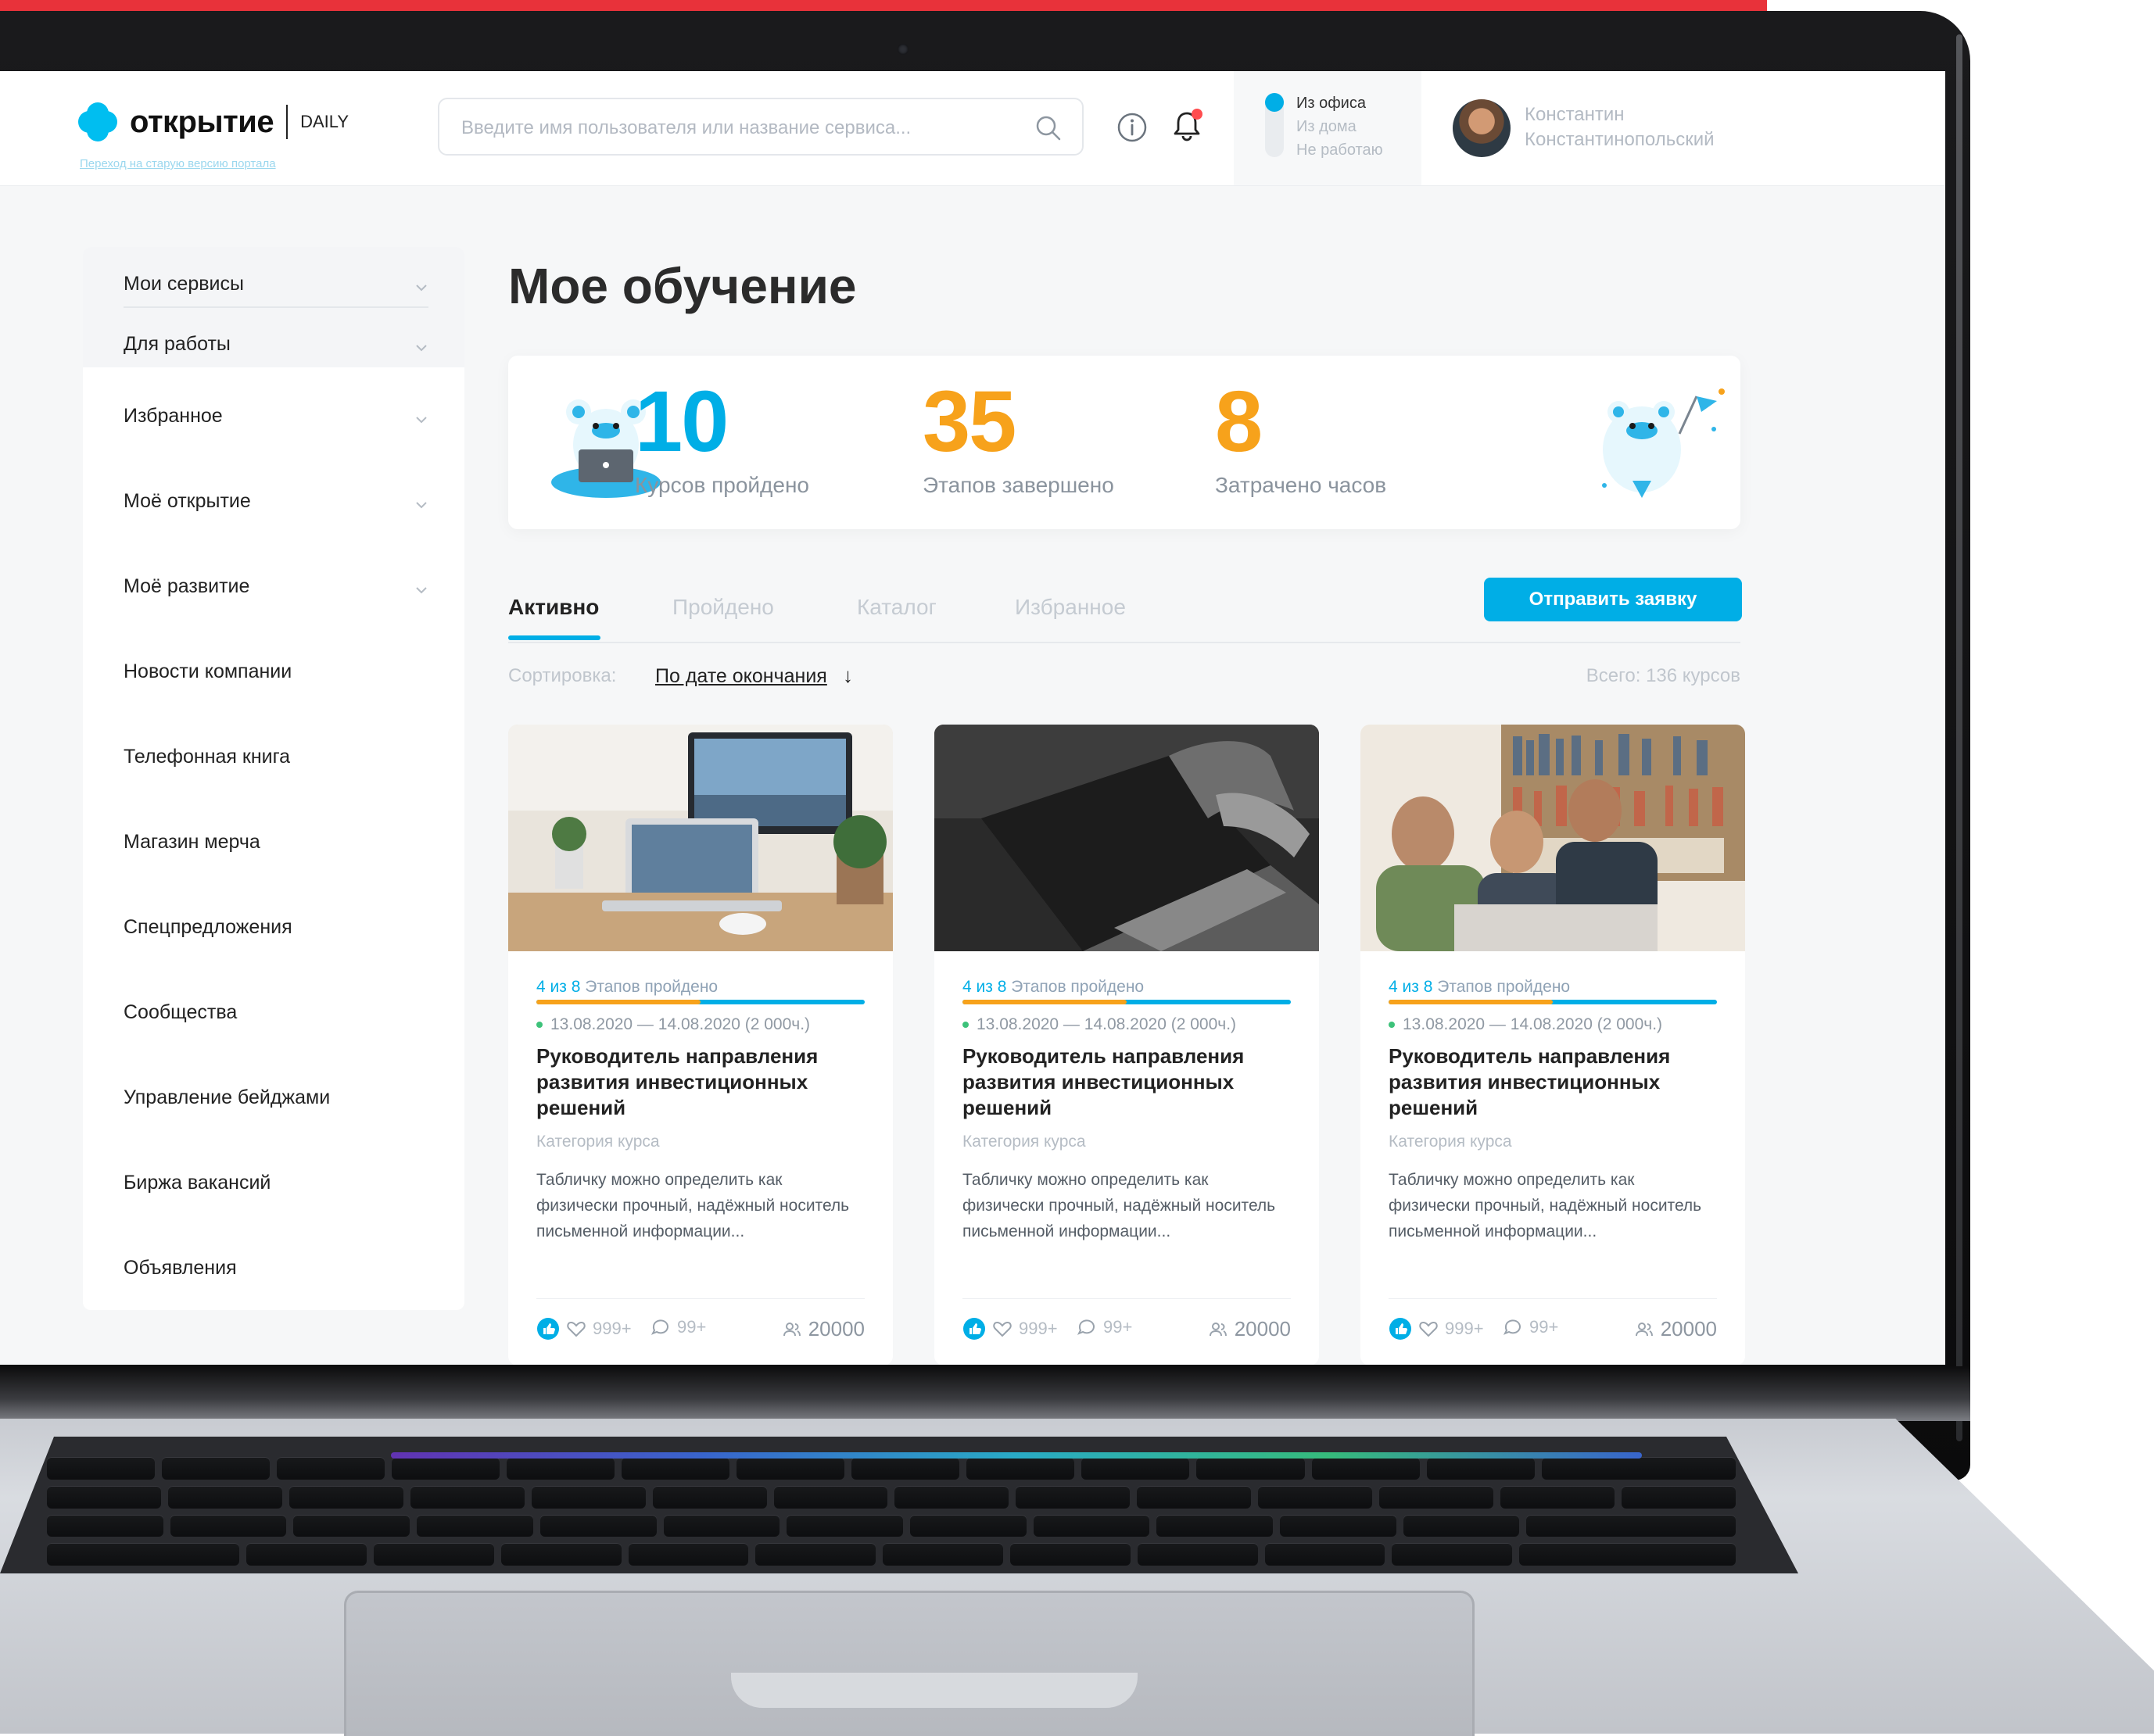 This screenshot has width=2154, height=1736. I want to click on team-library-photo, so click(1552, 838).